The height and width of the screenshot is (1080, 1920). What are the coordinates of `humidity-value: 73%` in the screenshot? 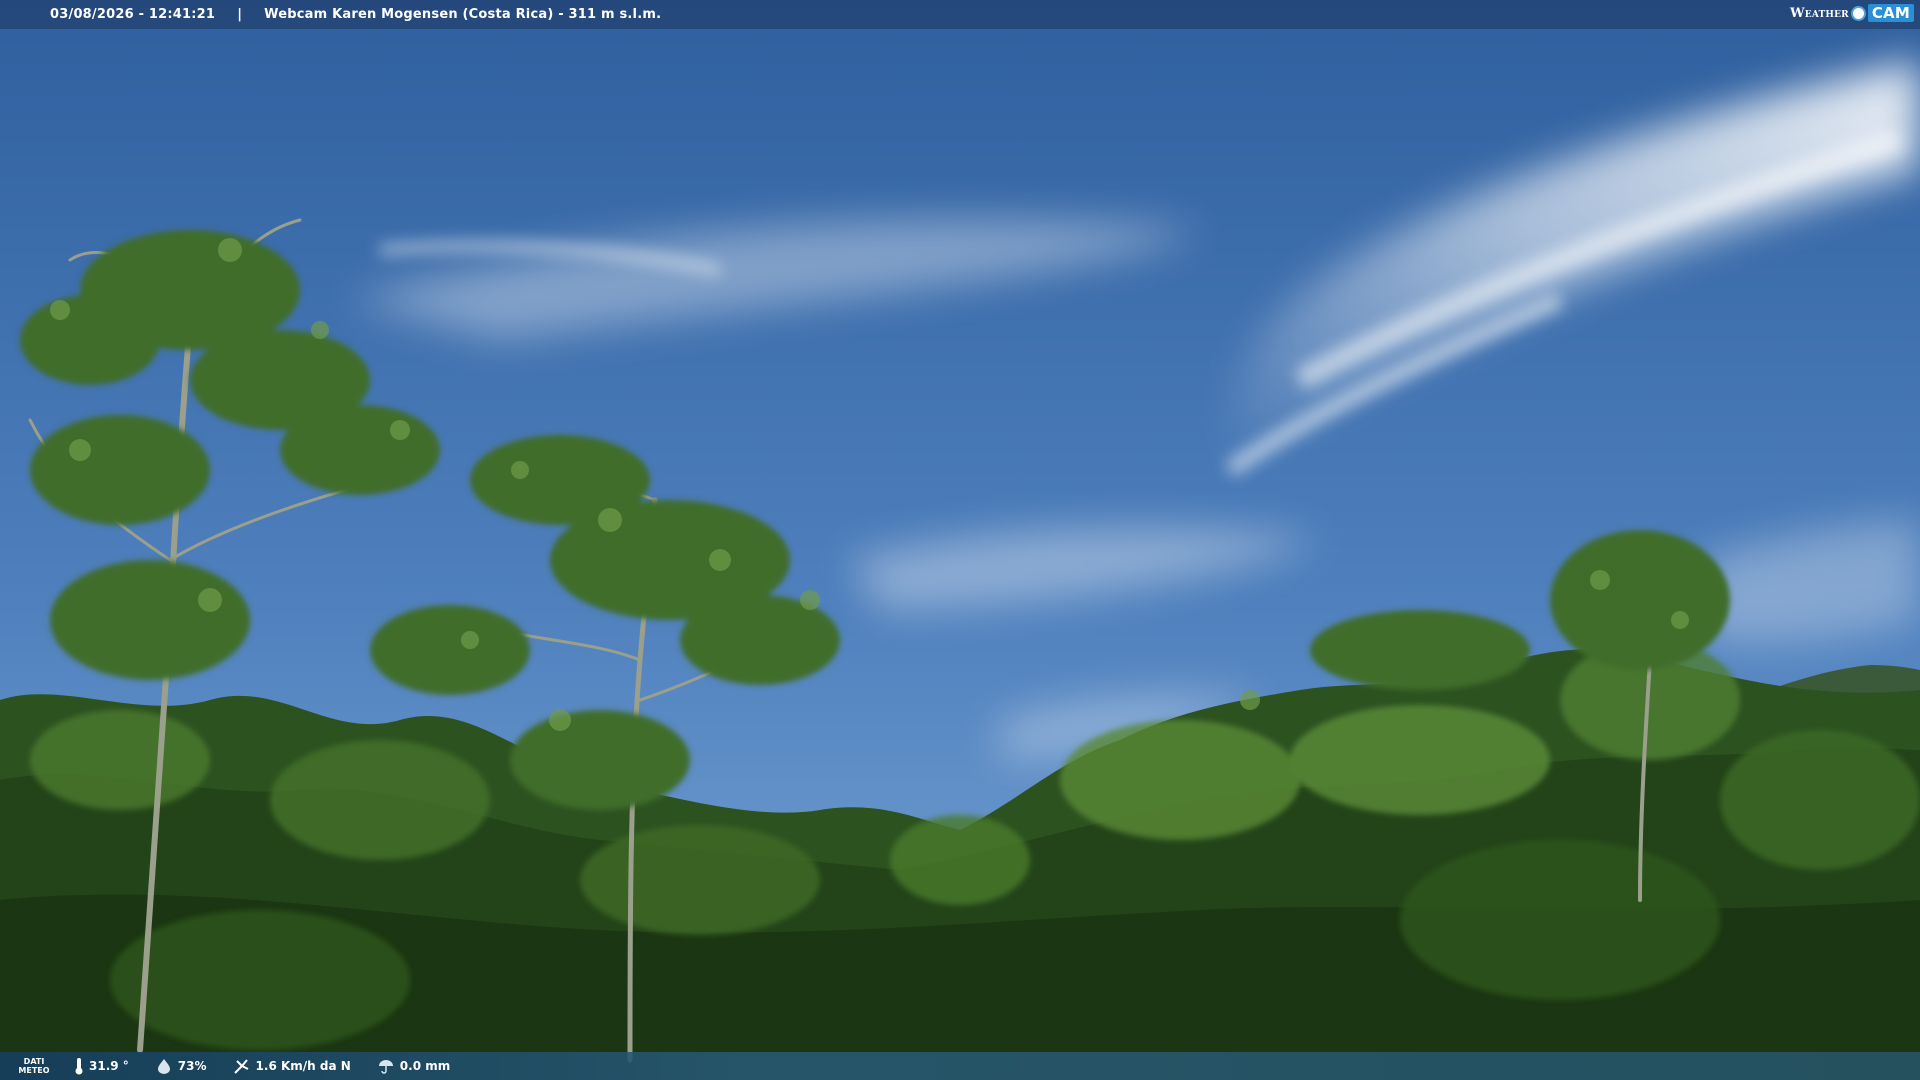 It's located at (192, 1066).